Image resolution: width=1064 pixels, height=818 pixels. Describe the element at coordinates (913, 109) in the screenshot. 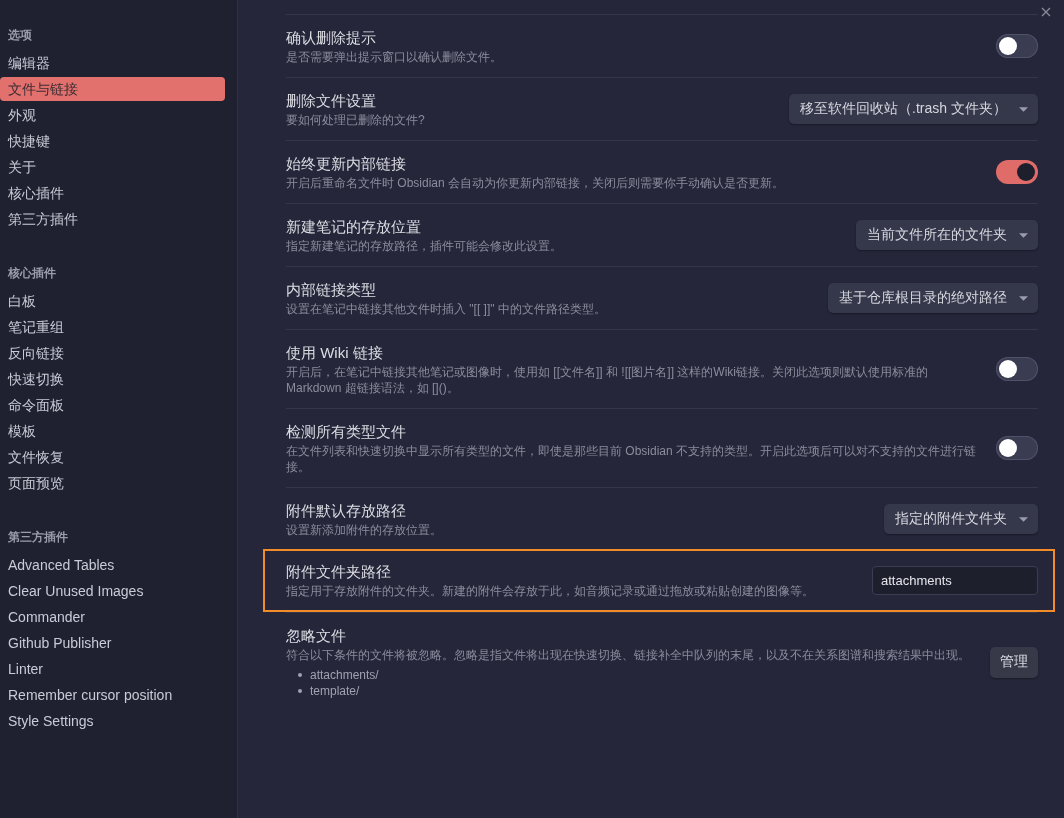

I see `dropdown: 移至软件回收站（.trash 文件夹）` at that location.